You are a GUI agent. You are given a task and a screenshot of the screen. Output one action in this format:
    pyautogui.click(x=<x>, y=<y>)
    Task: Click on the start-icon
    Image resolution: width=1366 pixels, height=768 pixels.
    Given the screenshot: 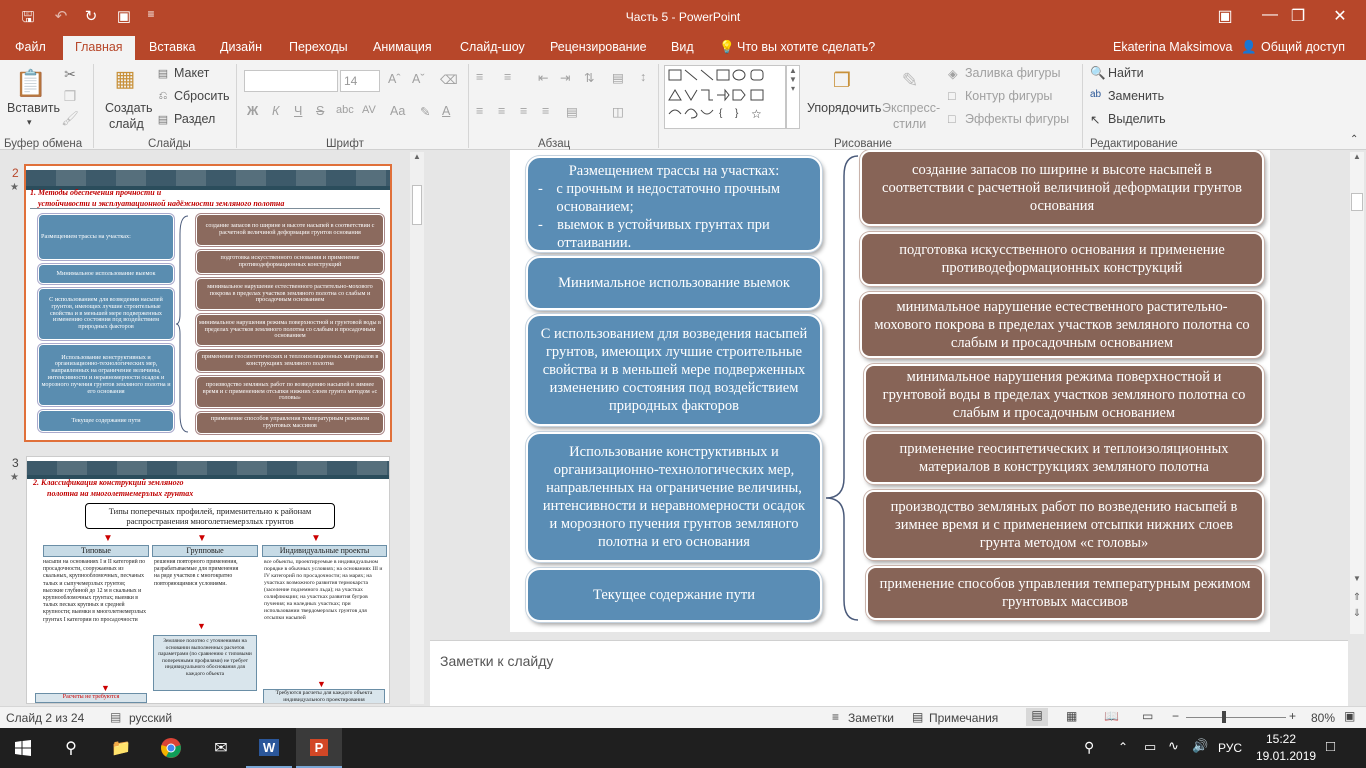 What is the action you would take?
    pyautogui.click(x=23, y=748)
    